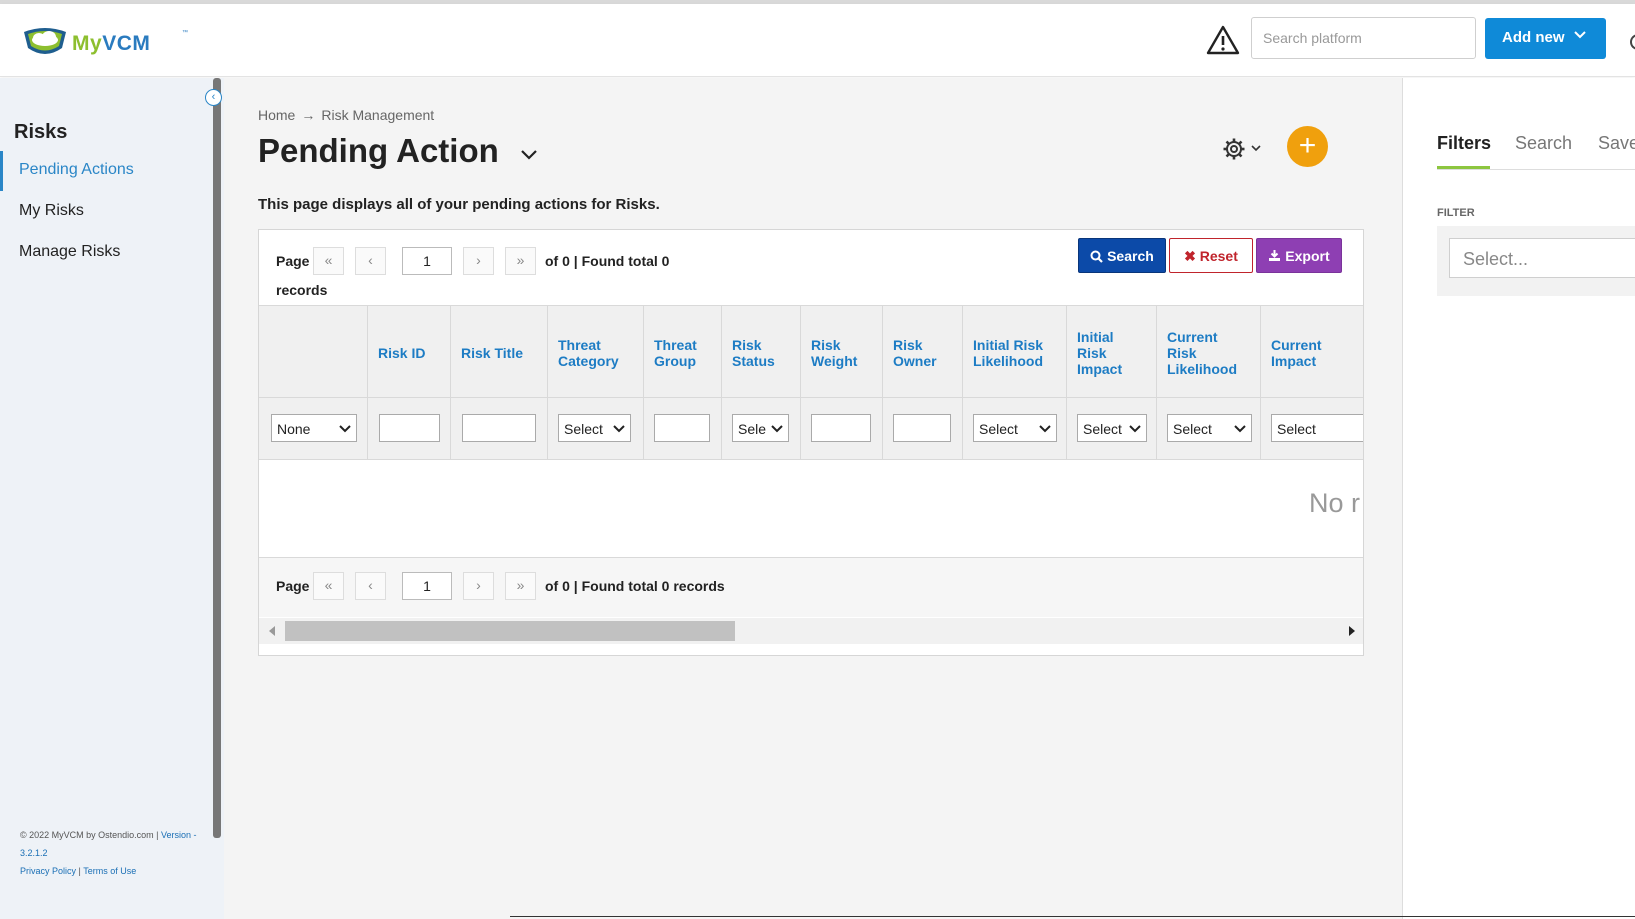 The width and height of the screenshot is (1635, 919). I want to click on terms-of-use-link: Terms of Use, so click(109, 871).